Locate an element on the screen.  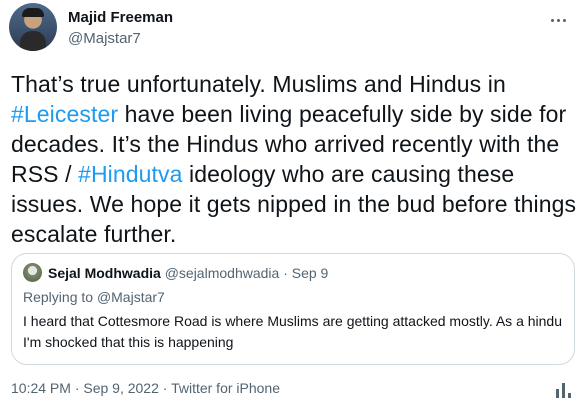
hashtag-hindutva-link: #Hindutva is located at coordinates (130, 174).